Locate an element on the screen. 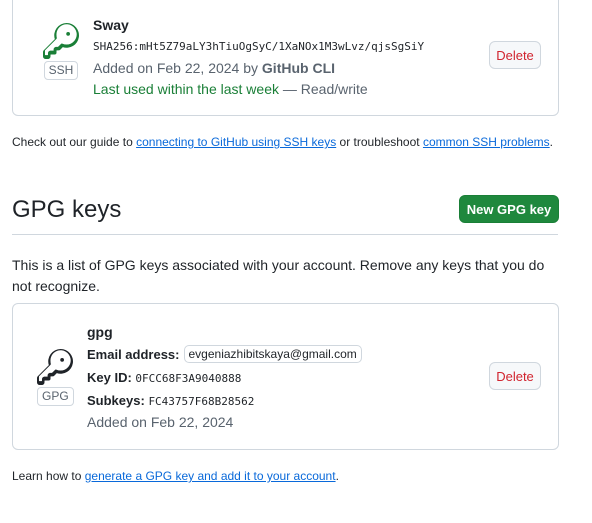 The image size is (592, 523). ssh-help-middle: or troubleshoot is located at coordinates (379, 142).